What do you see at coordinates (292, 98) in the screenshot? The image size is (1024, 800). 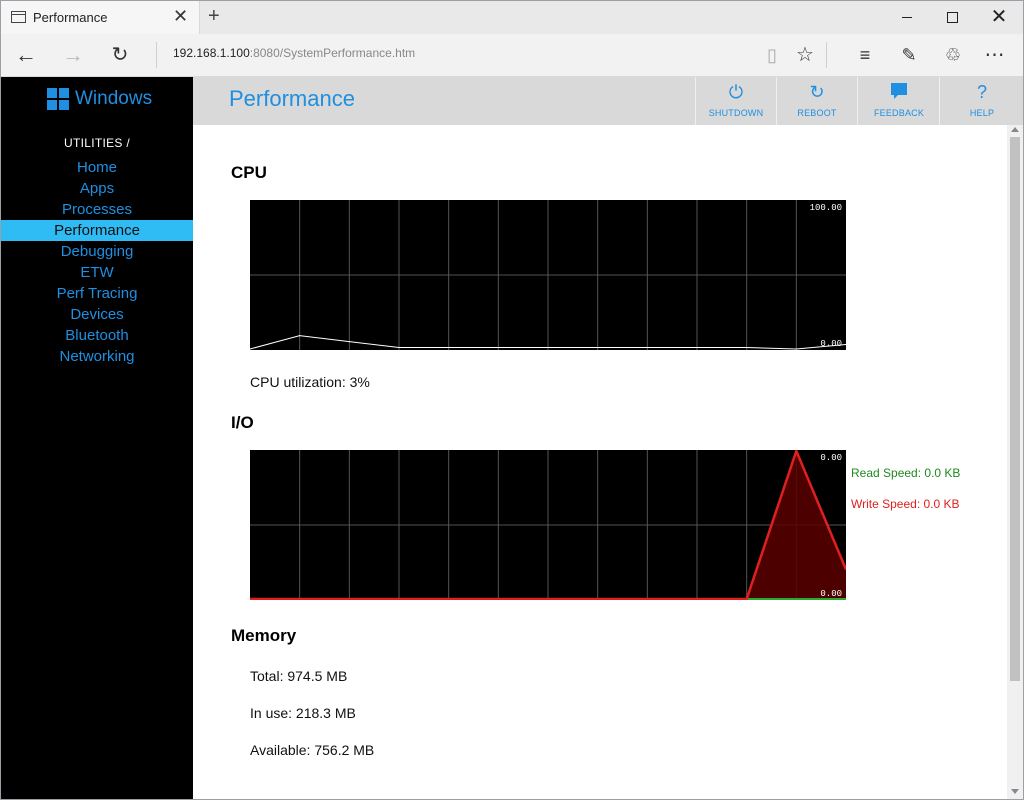 I see `page-title: Performance` at bounding box center [292, 98].